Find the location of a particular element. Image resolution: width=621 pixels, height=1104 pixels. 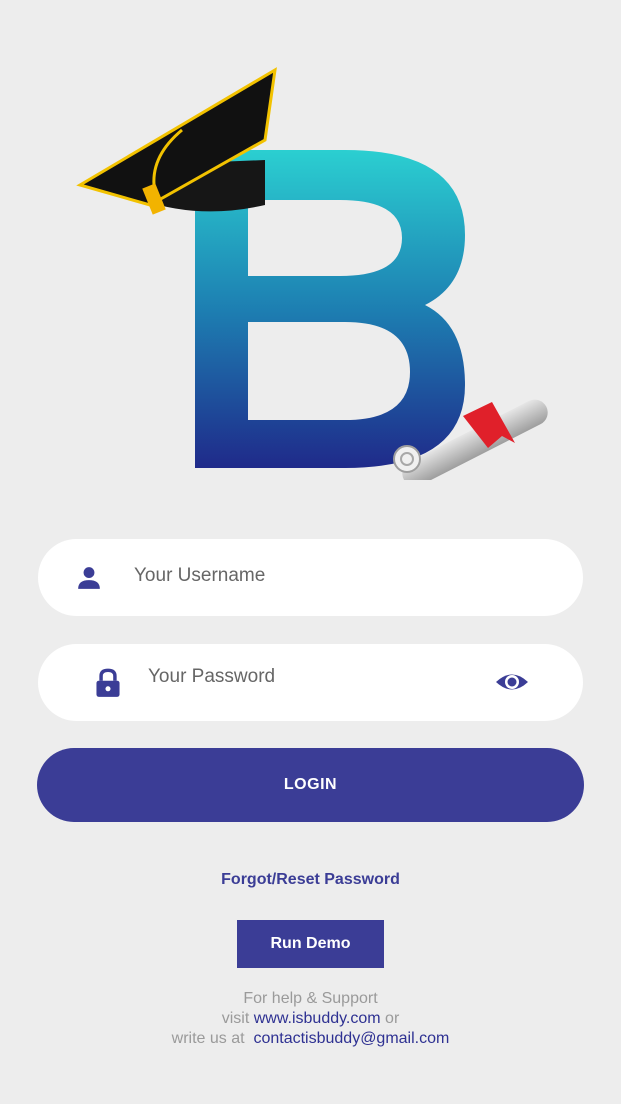

help-line-3: write us at contactisbuddy@gmail.com is located at coordinates (310, 1039).